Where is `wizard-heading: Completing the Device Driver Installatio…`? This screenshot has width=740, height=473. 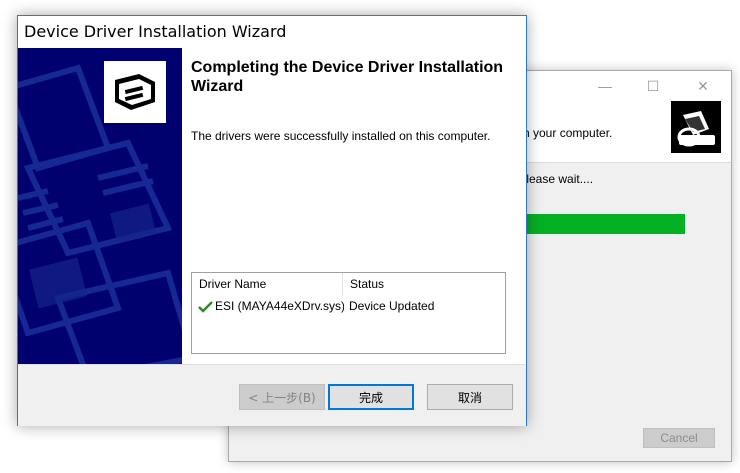
wizard-heading: Completing the Device Driver Installatio… is located at coordinates (347, 77).